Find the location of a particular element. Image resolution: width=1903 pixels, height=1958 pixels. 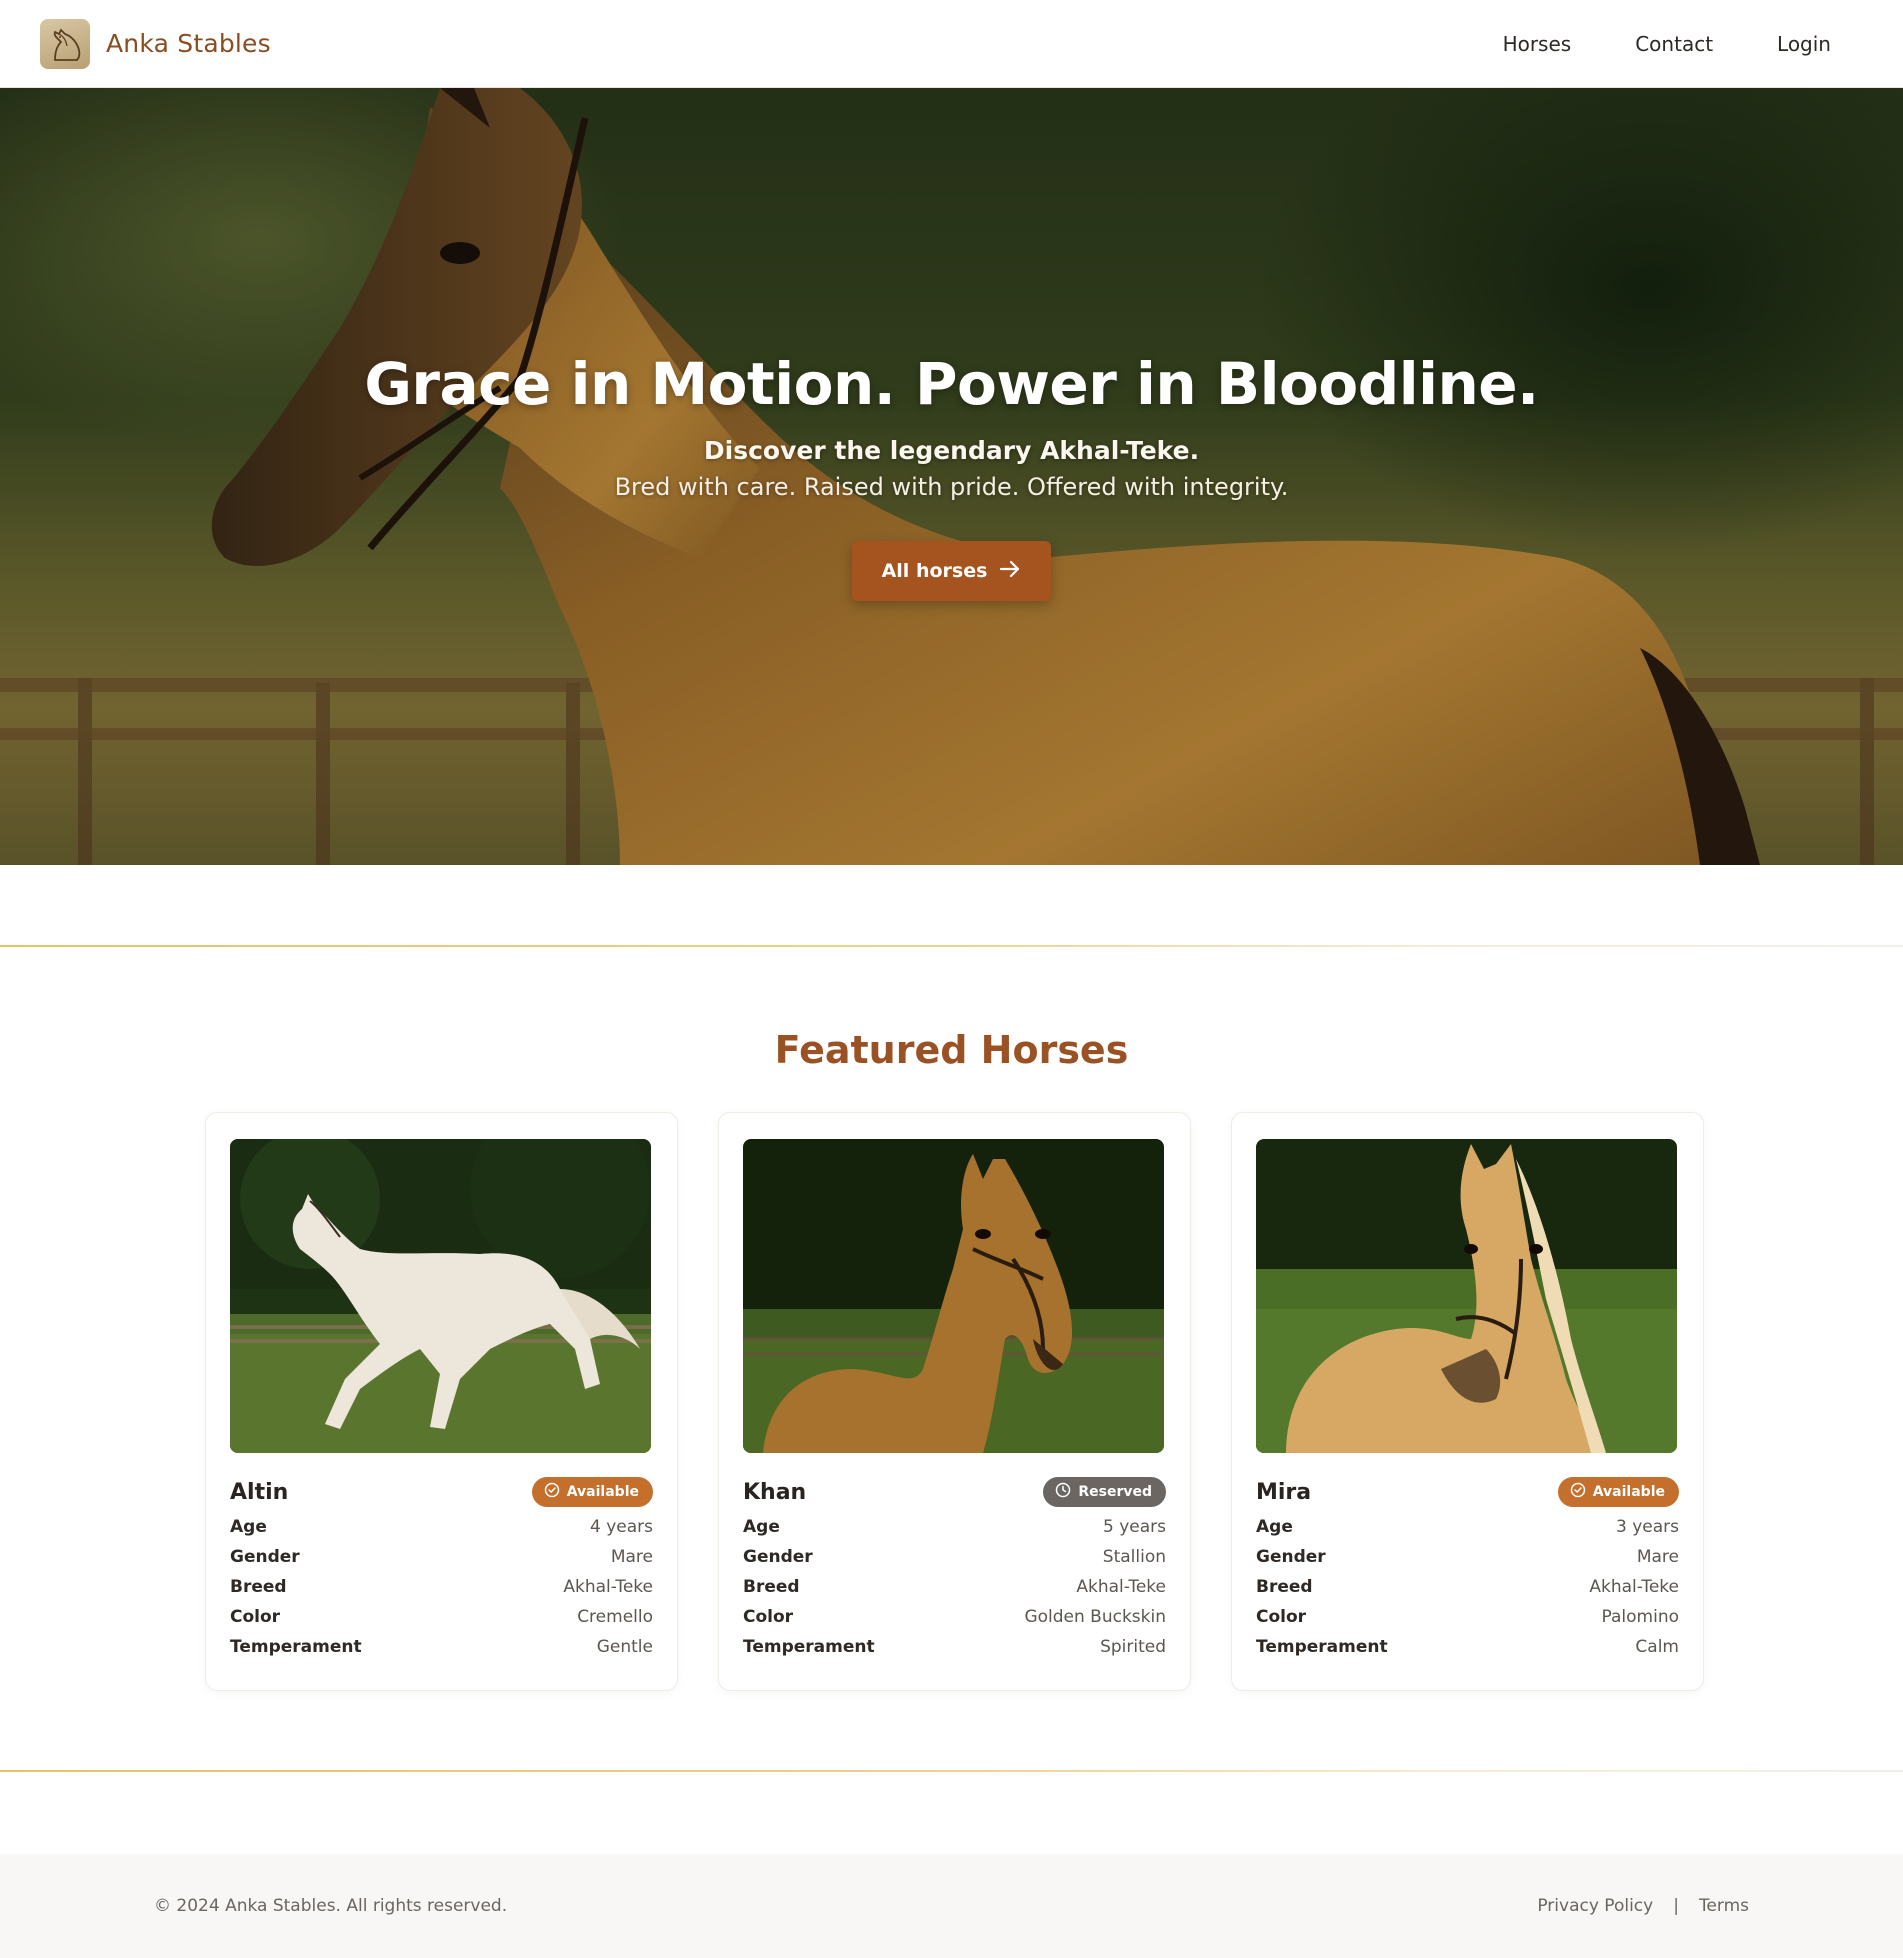

arrow-right-icon is located at coordinates (1010, 571).